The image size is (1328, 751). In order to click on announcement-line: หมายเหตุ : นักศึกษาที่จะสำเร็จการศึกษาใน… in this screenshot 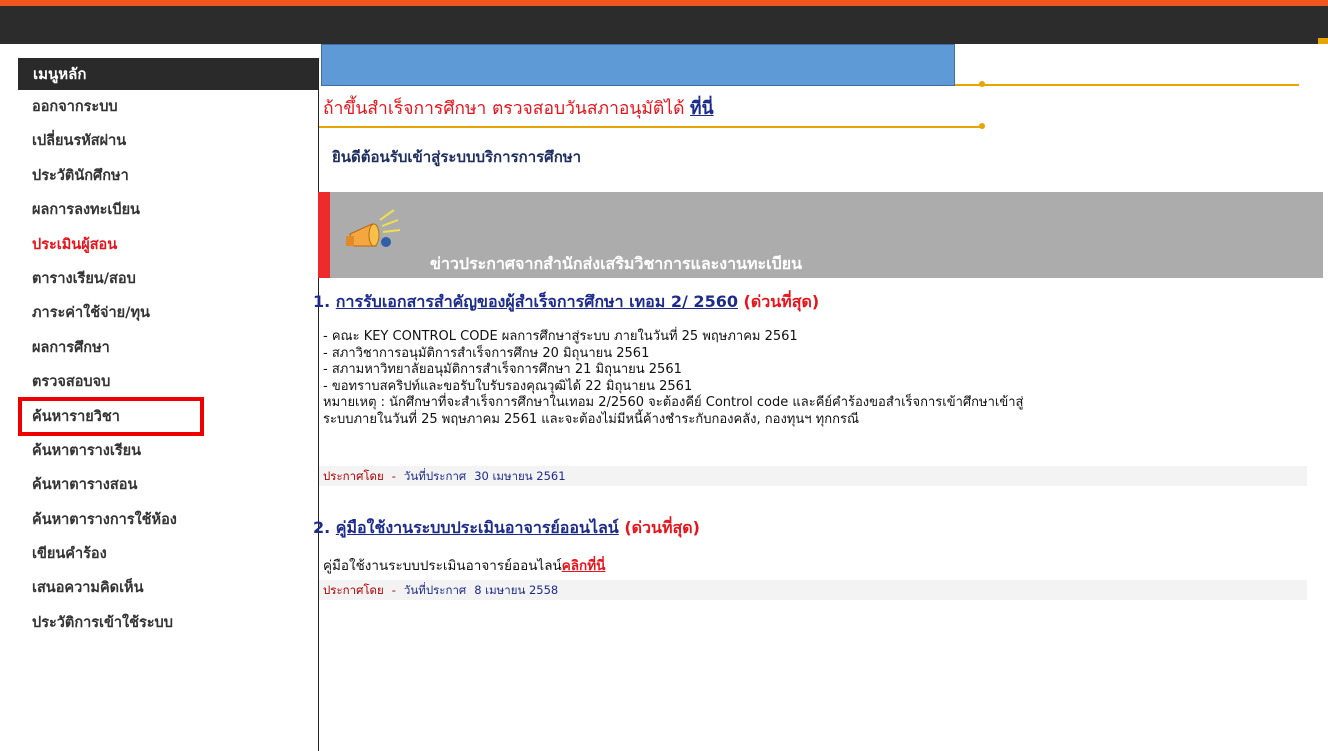, I will do `click(673, 403)`.